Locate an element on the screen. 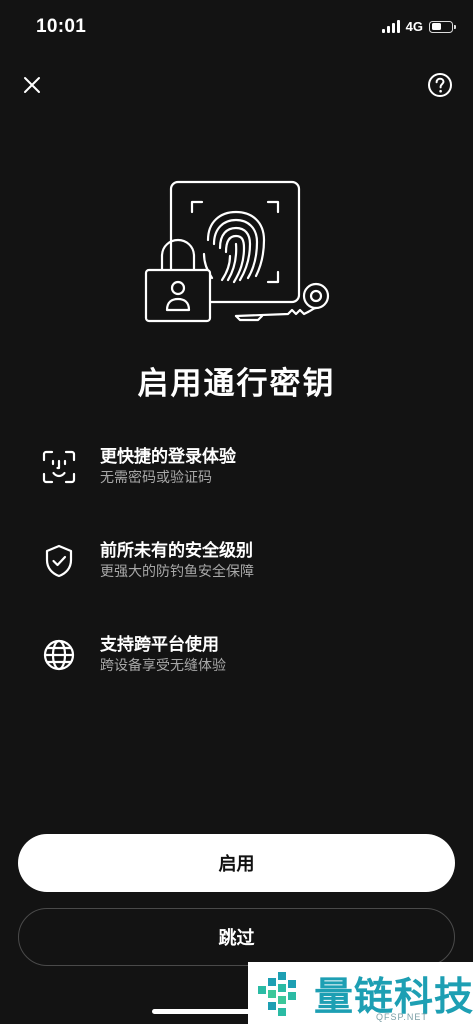 The width and height of the screenshot is (473, 1024). feature-title: 支持跨平台使用 is located at coordinates (159, 644).